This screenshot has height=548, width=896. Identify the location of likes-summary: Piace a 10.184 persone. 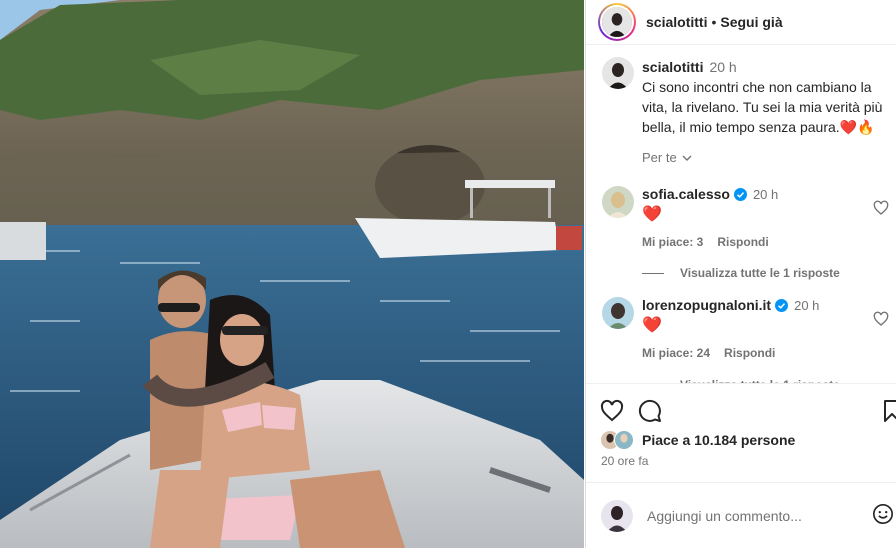
(697, 440).